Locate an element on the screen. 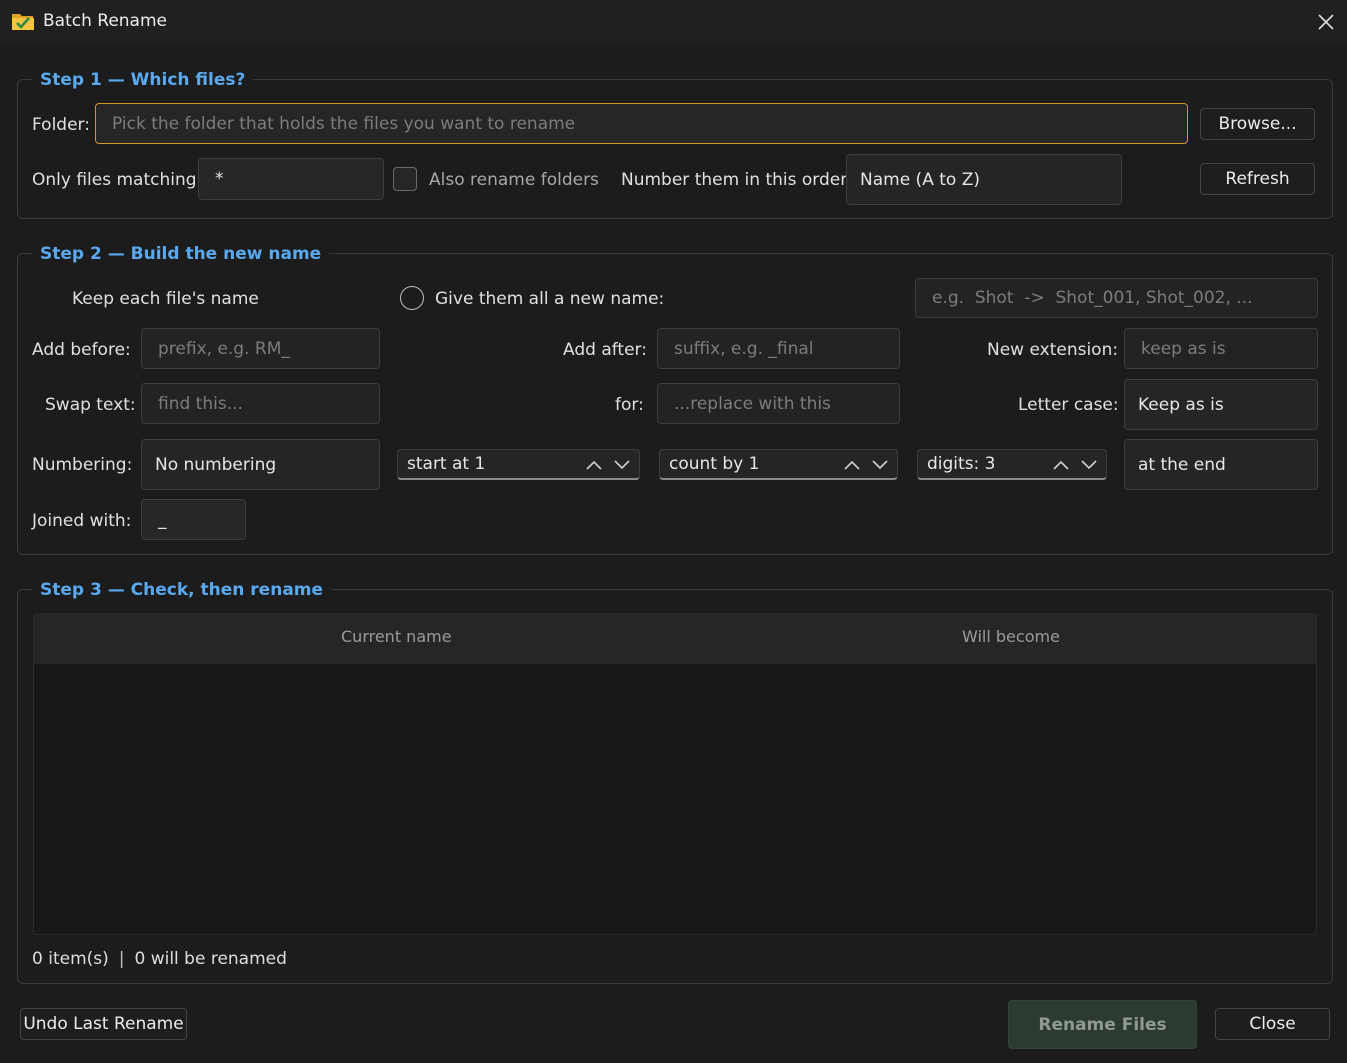  step3-title: Step 3 — Check, then rename is located at coordinates (182, 590).